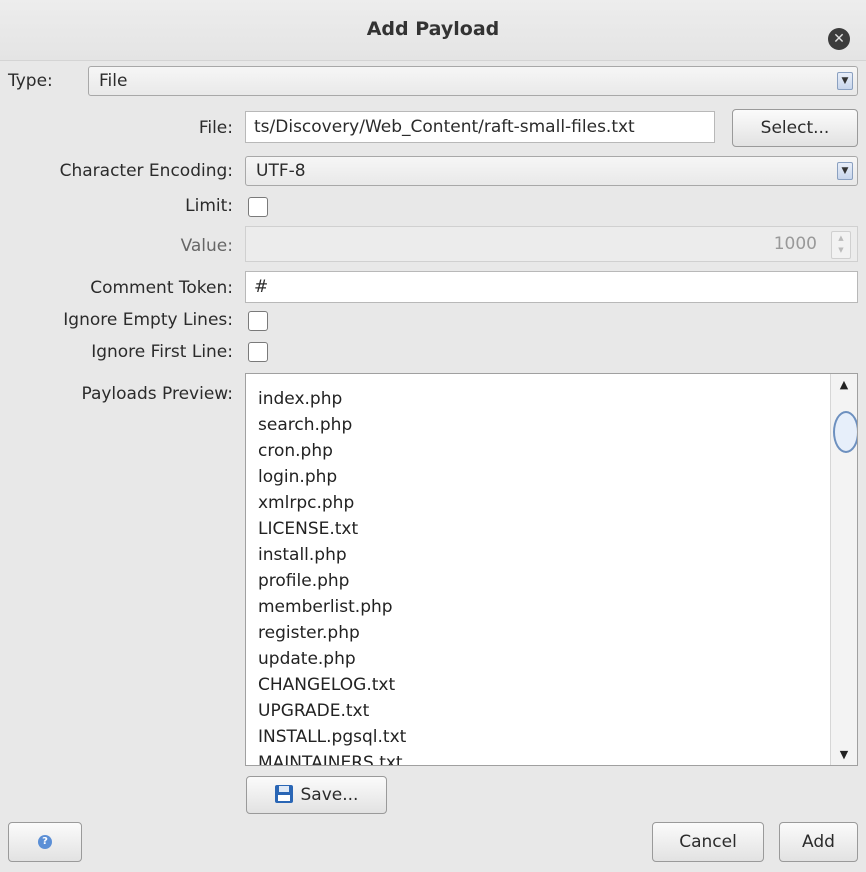  Describe the element at coordinates (839, 39) in the screenshot. I see `close-icon: ✕` at that location.